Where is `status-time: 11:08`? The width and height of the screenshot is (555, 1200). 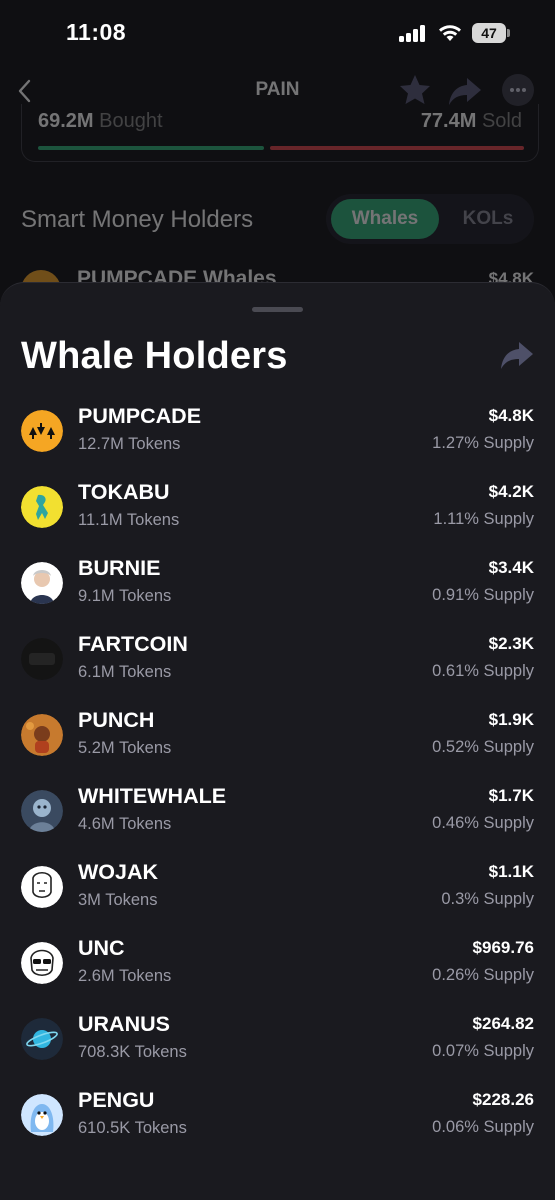 status-time: 11:08 is located at coordinates (96, 32).